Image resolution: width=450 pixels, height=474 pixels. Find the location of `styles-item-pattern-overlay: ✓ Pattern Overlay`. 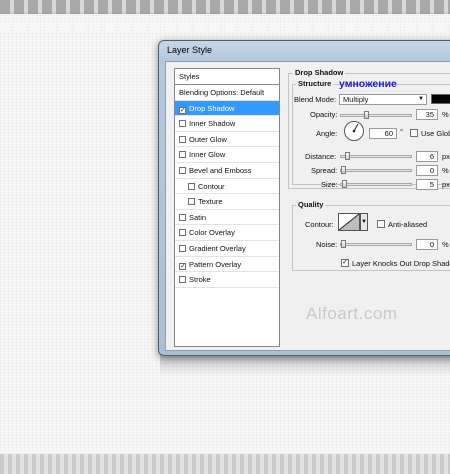

styles-item-pattern-overlay: ✓ Pattern Overlay is located at coordinates (227, 265).